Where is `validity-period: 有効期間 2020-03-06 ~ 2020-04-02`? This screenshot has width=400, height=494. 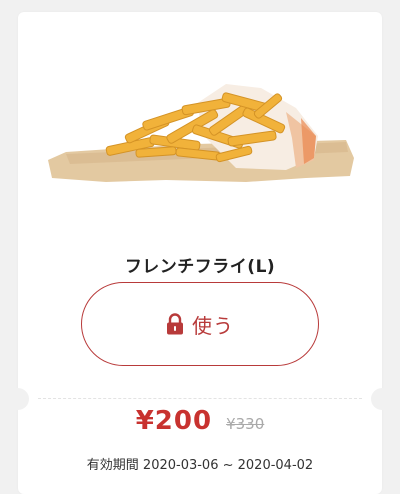
validity-period: 有効期間 2020-03-06 ~ 2020-04-02 is located at coordinates (200, 465).